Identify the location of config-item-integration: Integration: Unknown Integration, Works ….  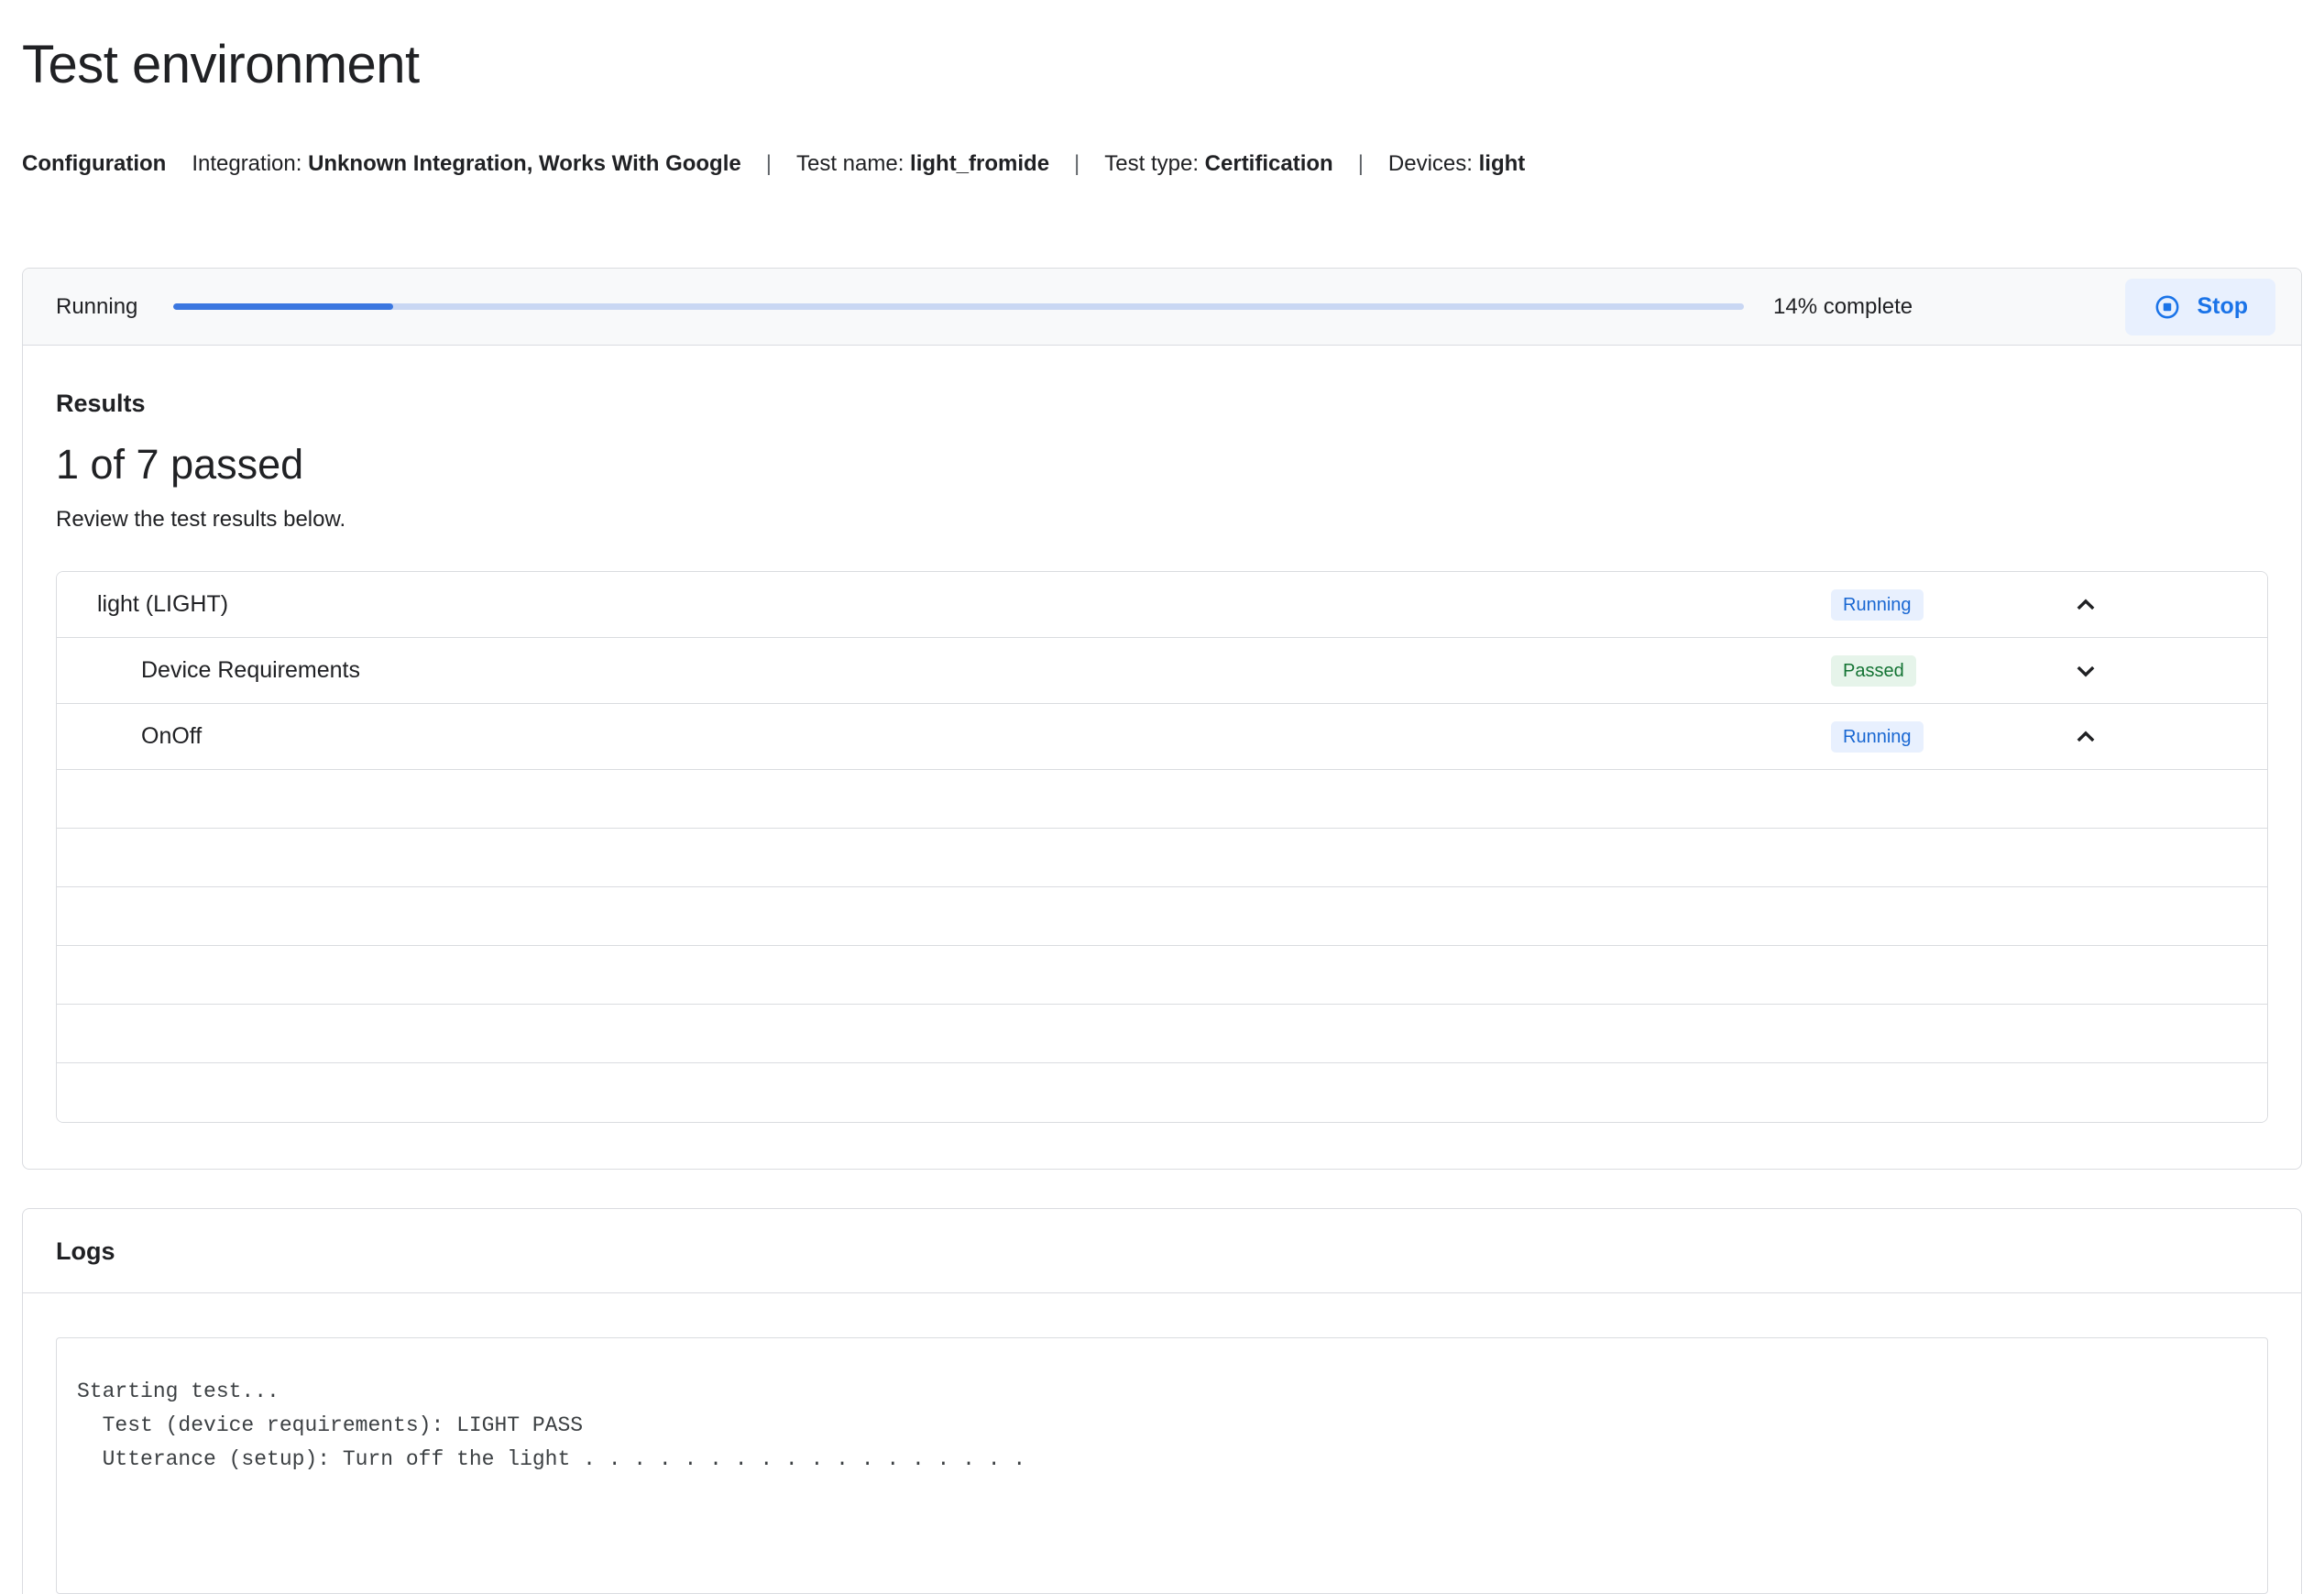
(466, 164).